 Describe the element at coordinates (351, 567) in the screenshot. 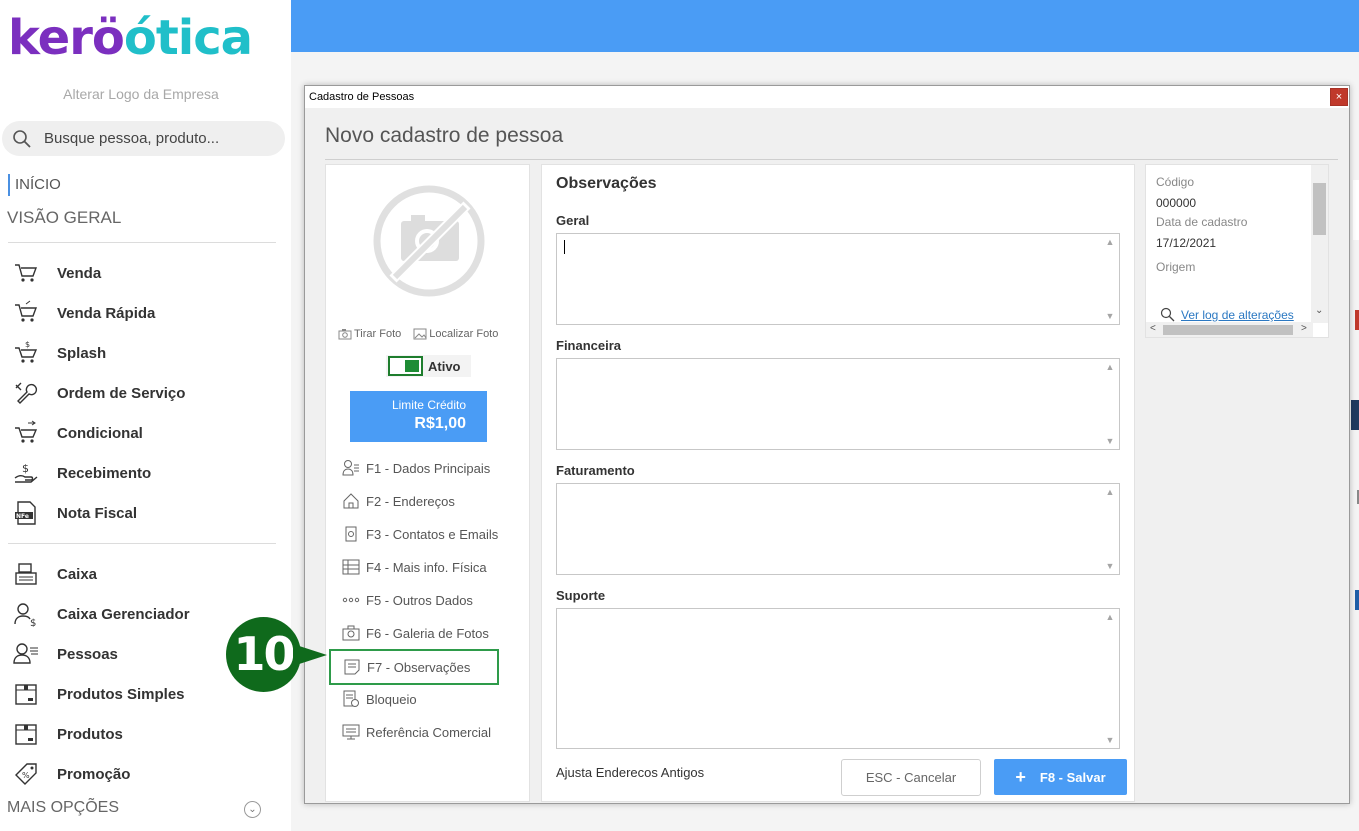

I see `grid-icon` at that location.